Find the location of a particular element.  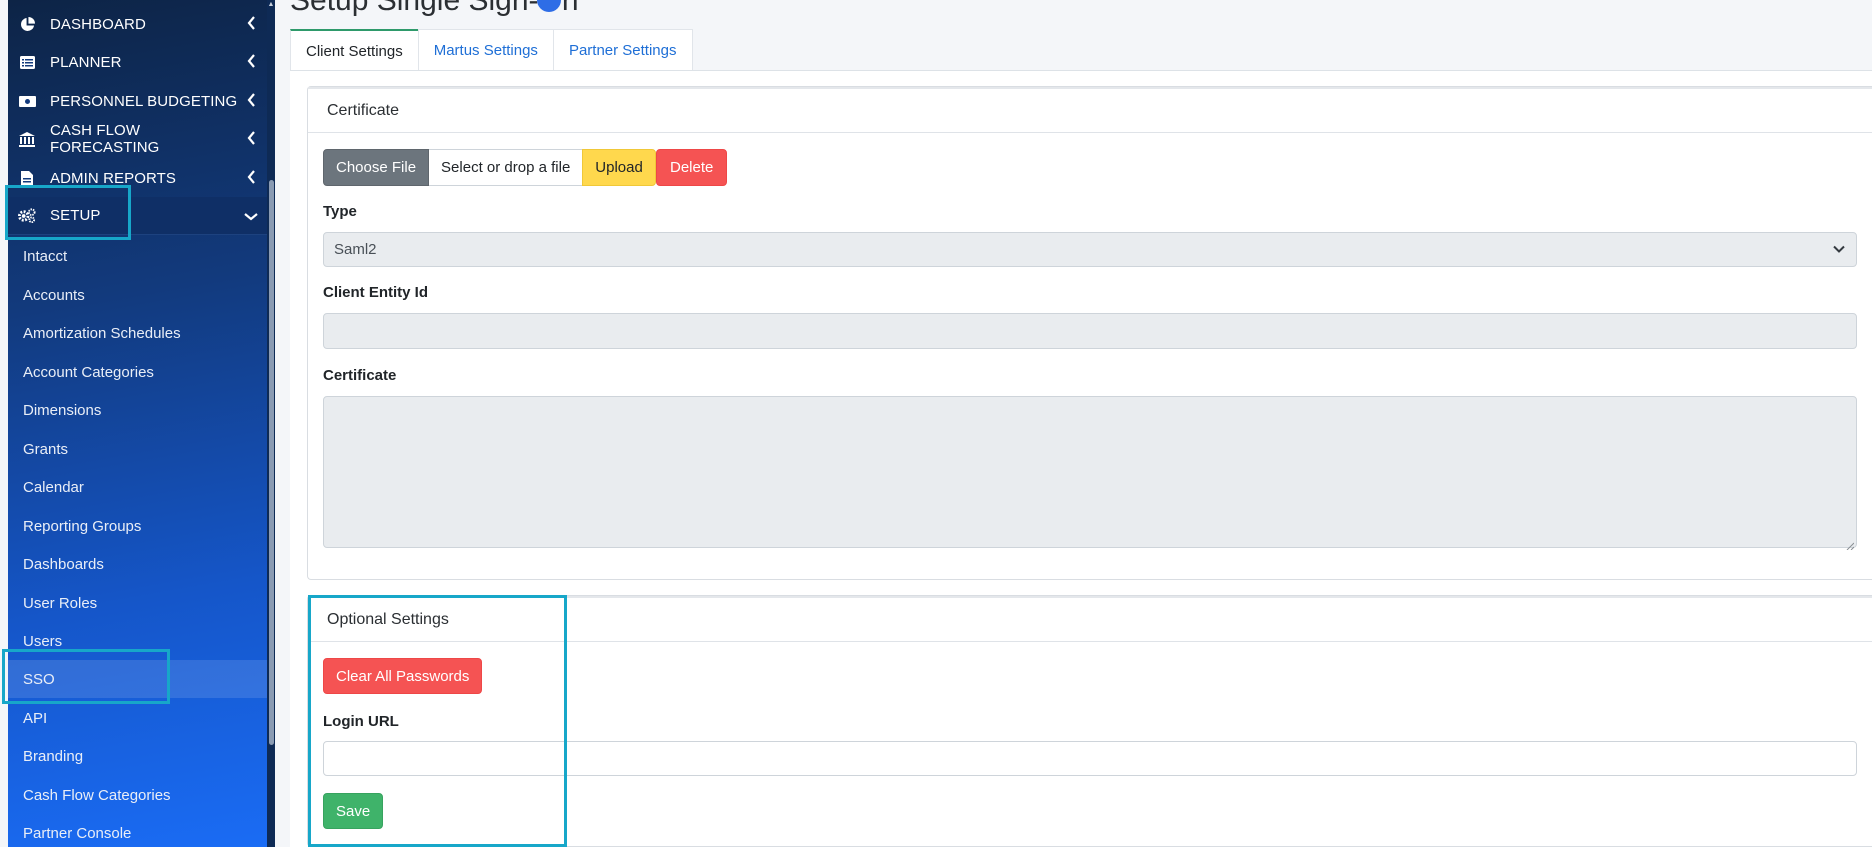

sidebar-item-label: Reporting Groups is located at coordinates (82, 526).